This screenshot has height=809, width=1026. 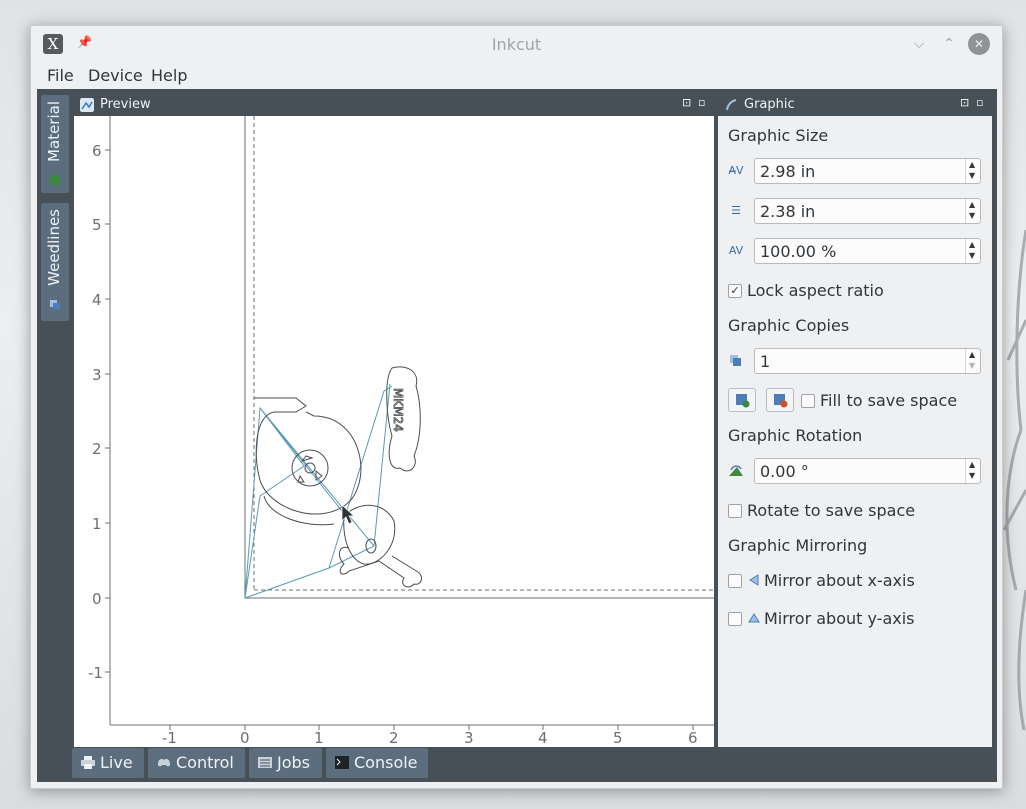 What do you see at coordinates (867, 171) in the screenshot?
I see `width-spinbox: 2.98 in ▲ ▼` at bounding box center [867, 171].